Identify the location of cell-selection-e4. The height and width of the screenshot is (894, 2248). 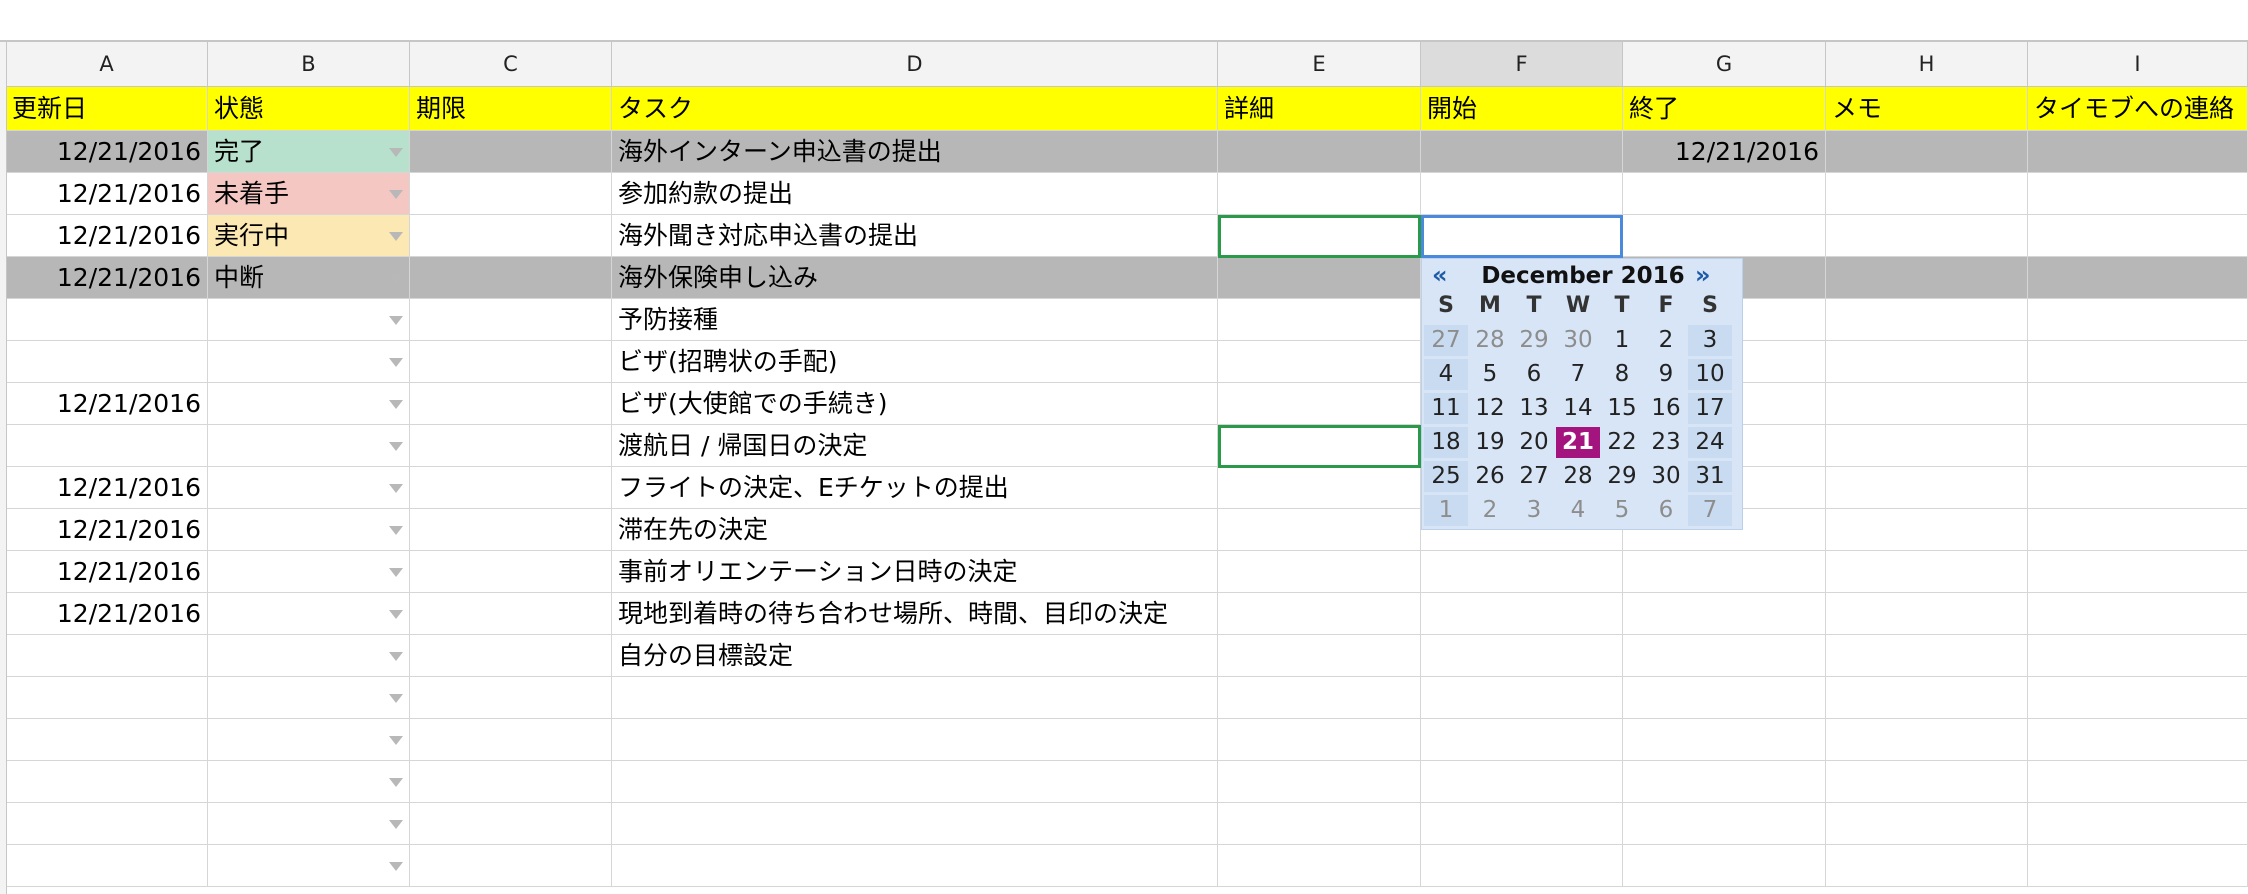
(1319, 236).